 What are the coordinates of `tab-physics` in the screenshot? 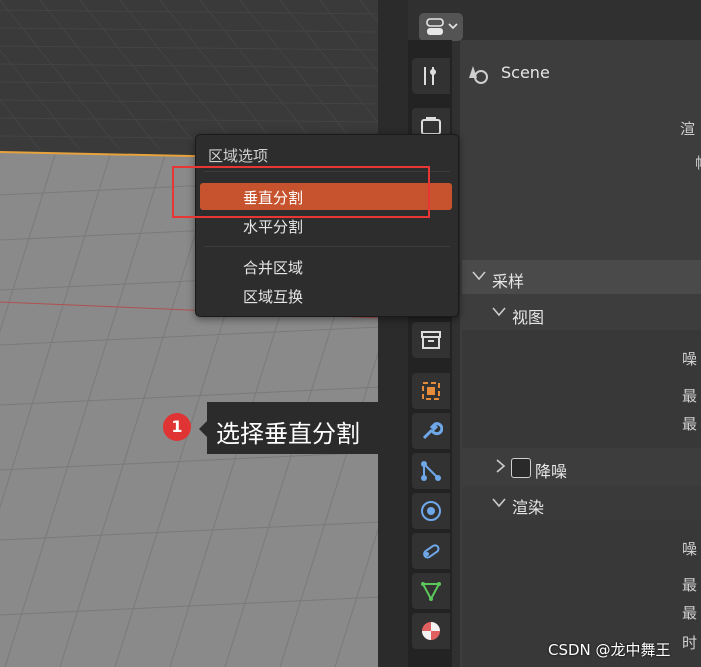 It's located at (431, 511).